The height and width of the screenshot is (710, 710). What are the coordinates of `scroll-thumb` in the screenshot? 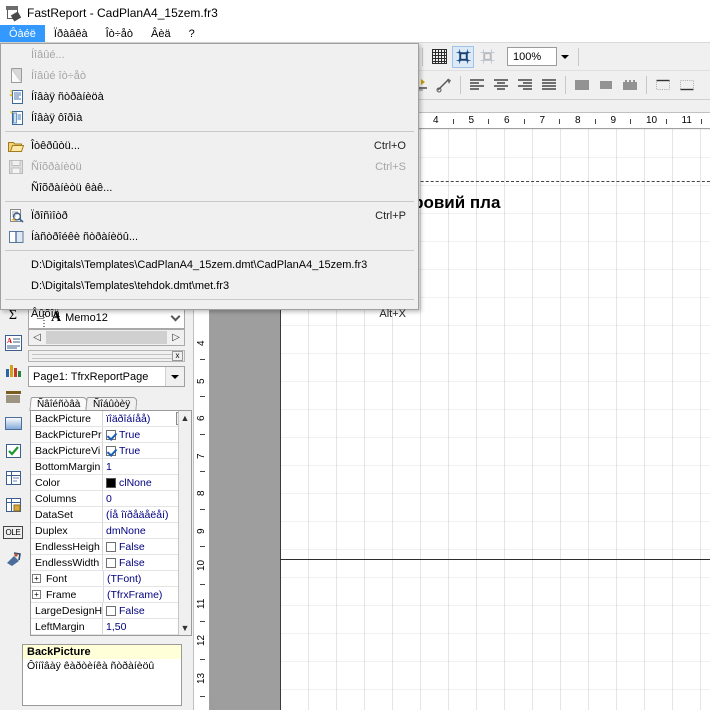 It's located at (106, 337).